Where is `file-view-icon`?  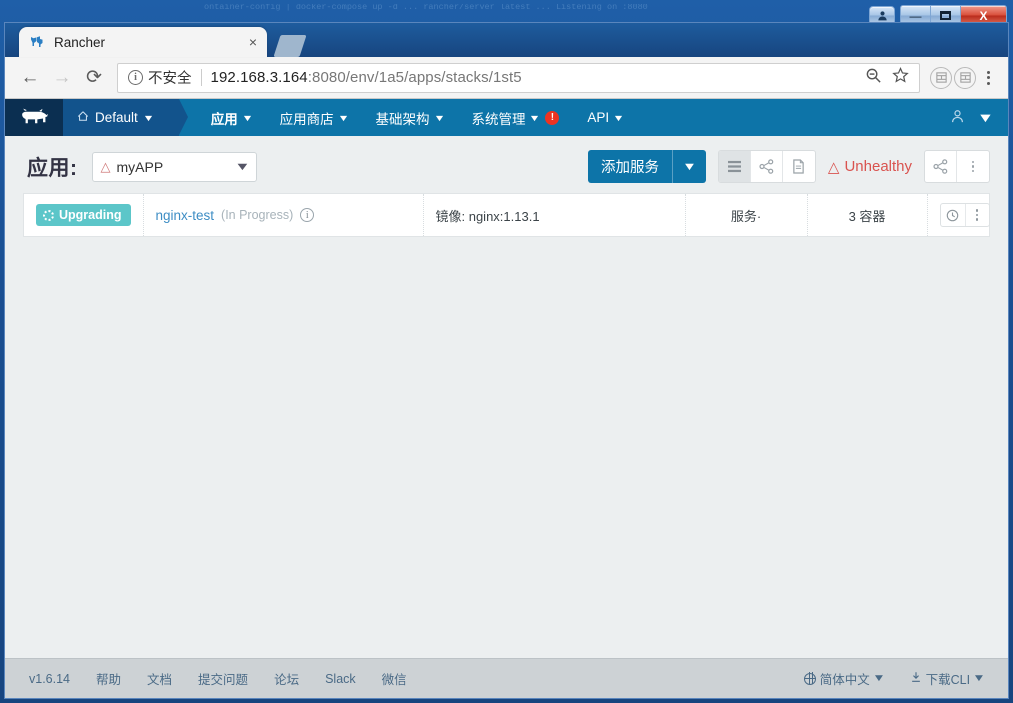 file-view-icon is located at coordinates (799, 166).